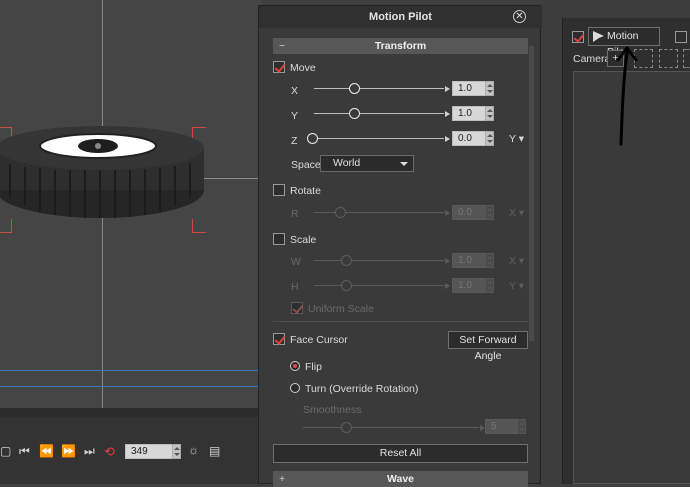  Describe the element at coordinates (319, 340) in the screenshot. I see `face-cursor-label: Face Cursor` at that location.